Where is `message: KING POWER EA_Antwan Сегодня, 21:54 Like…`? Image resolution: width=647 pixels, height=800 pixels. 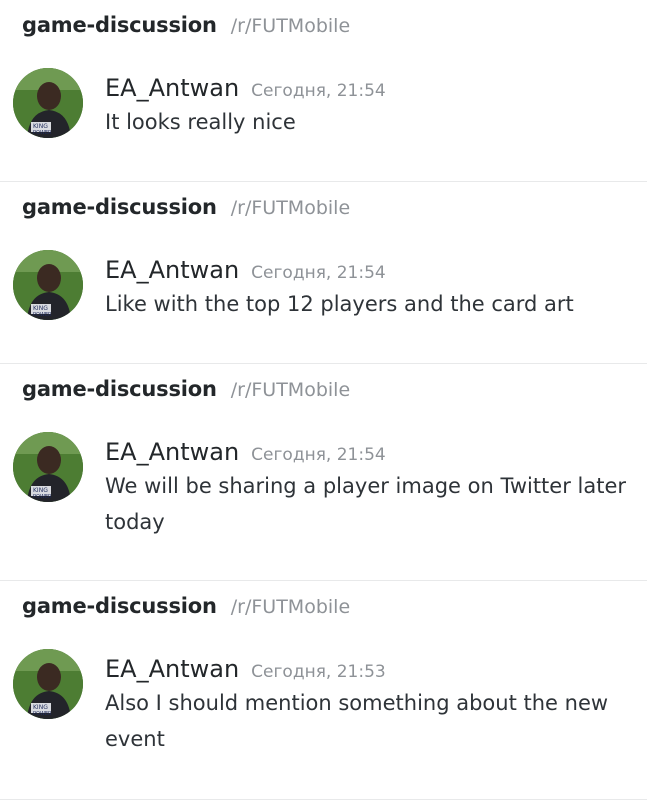
message: KING POWER EA_Antwan Сегодня, 21:54 Like… is located at coordinates (323, 286).